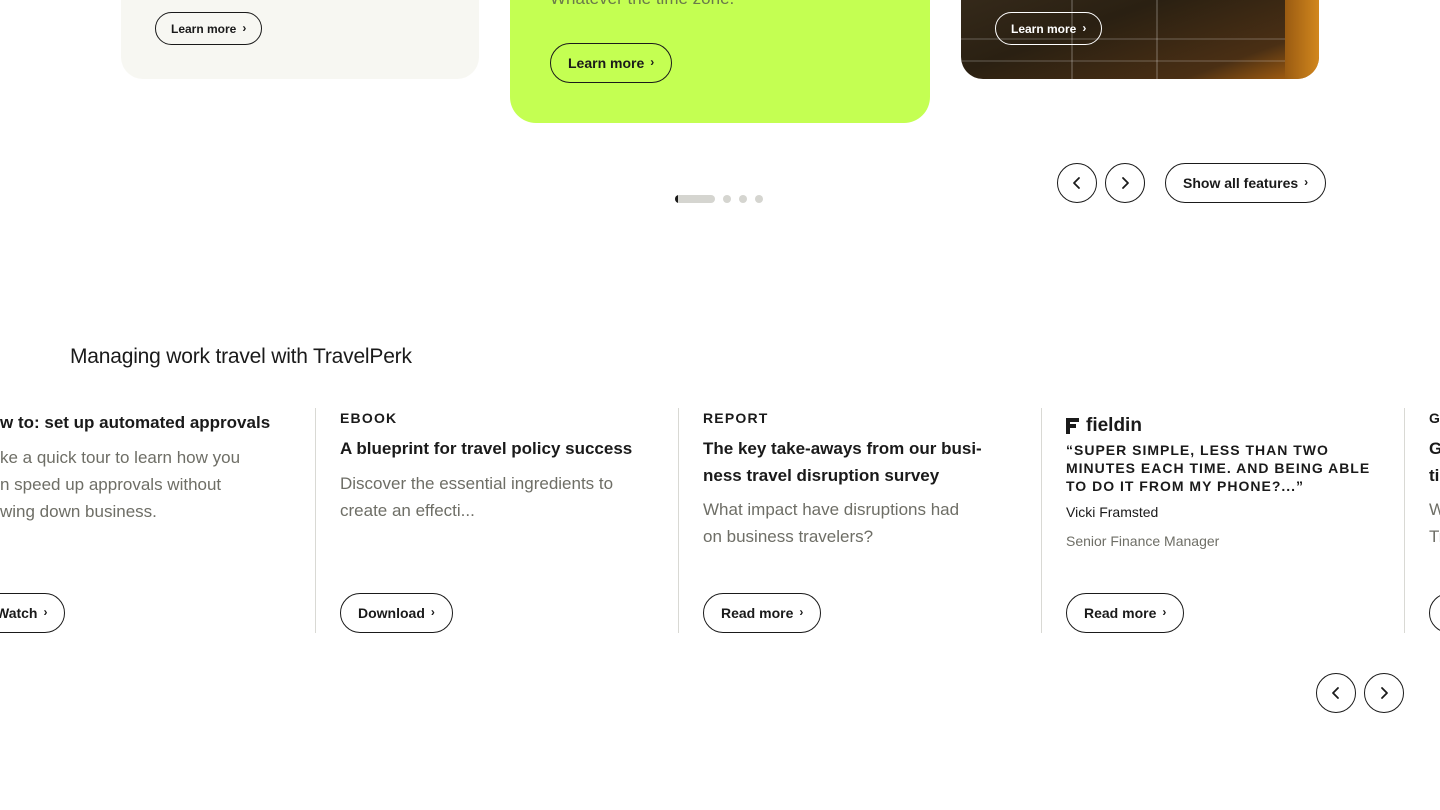 This screenshot has width=1440, height=810. What do you see at coordinates (1241, 183) in the screenshot?
I see `show-all-features-label: Show all features` at bounding box center [1241, 183].